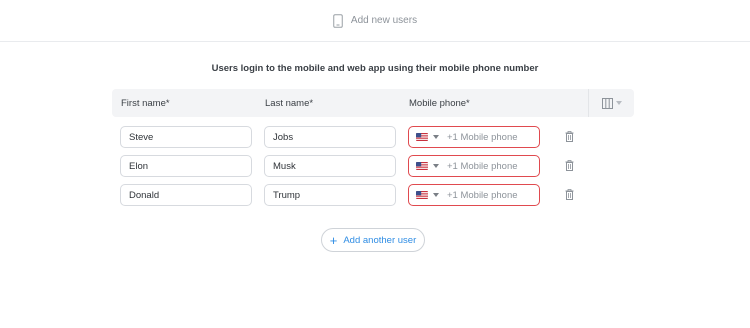 This screenshot has height=328, width=750. I want to click on add-another-user-button: + Add another user, so click(373, 240).